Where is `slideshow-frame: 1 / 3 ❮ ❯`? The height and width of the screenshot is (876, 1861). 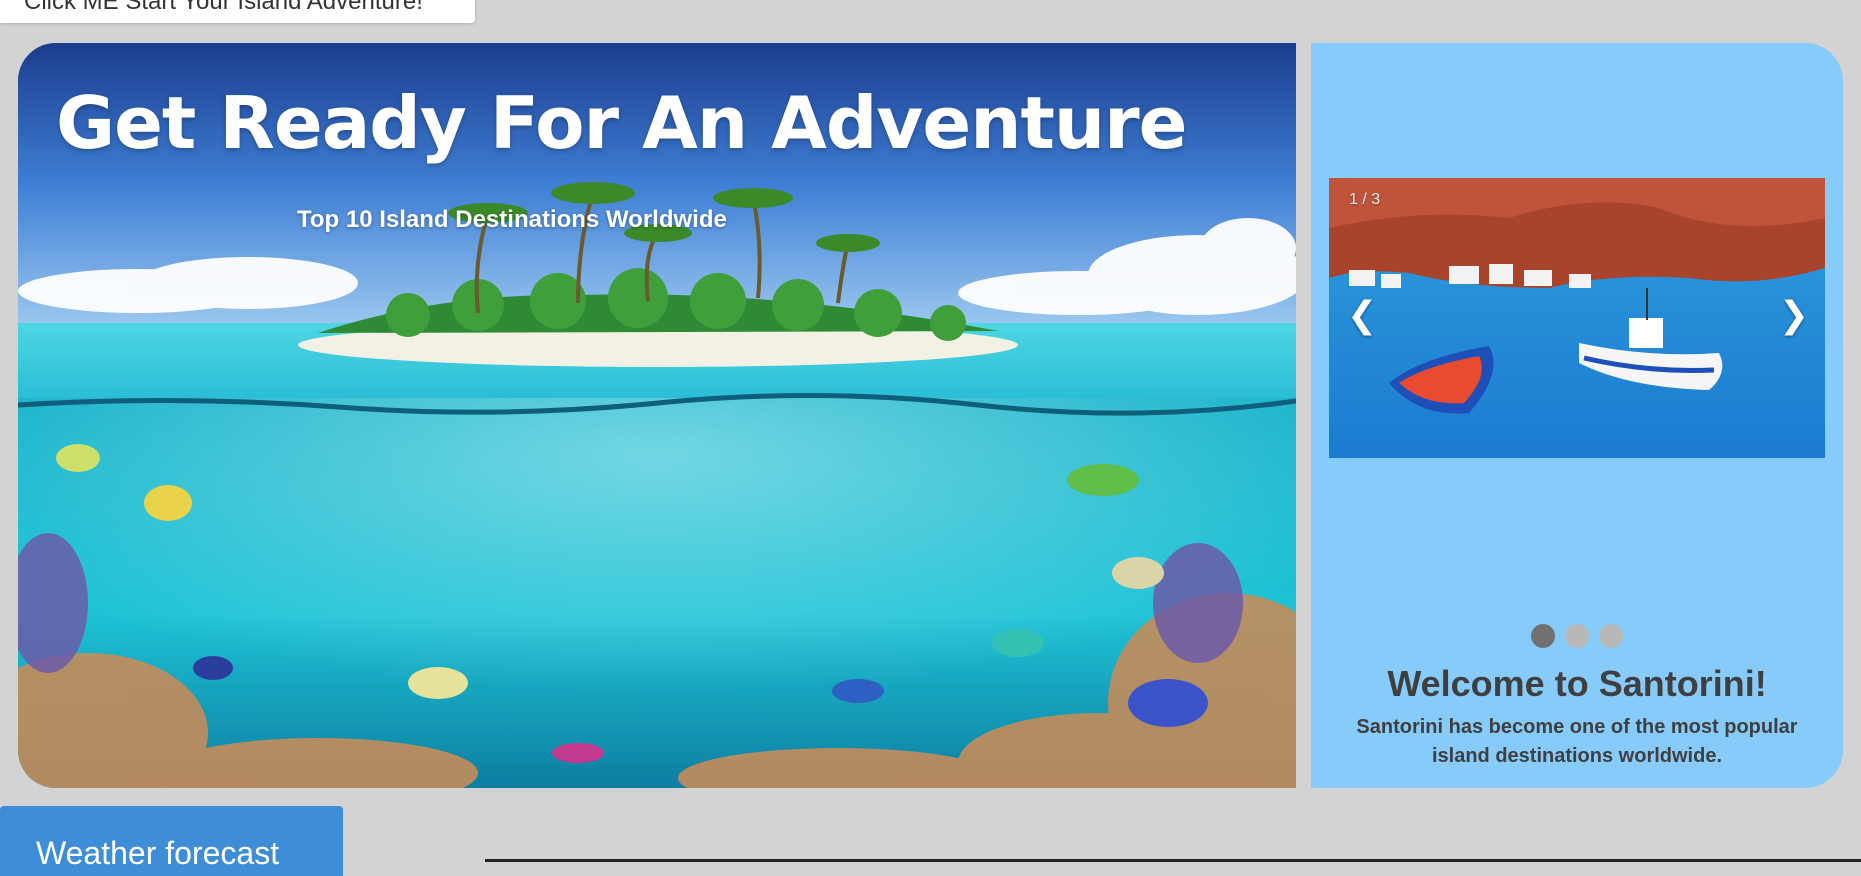
slideshow-frame: 1 / 3 ❮ ❯ is located at coordinates (1577, 318).